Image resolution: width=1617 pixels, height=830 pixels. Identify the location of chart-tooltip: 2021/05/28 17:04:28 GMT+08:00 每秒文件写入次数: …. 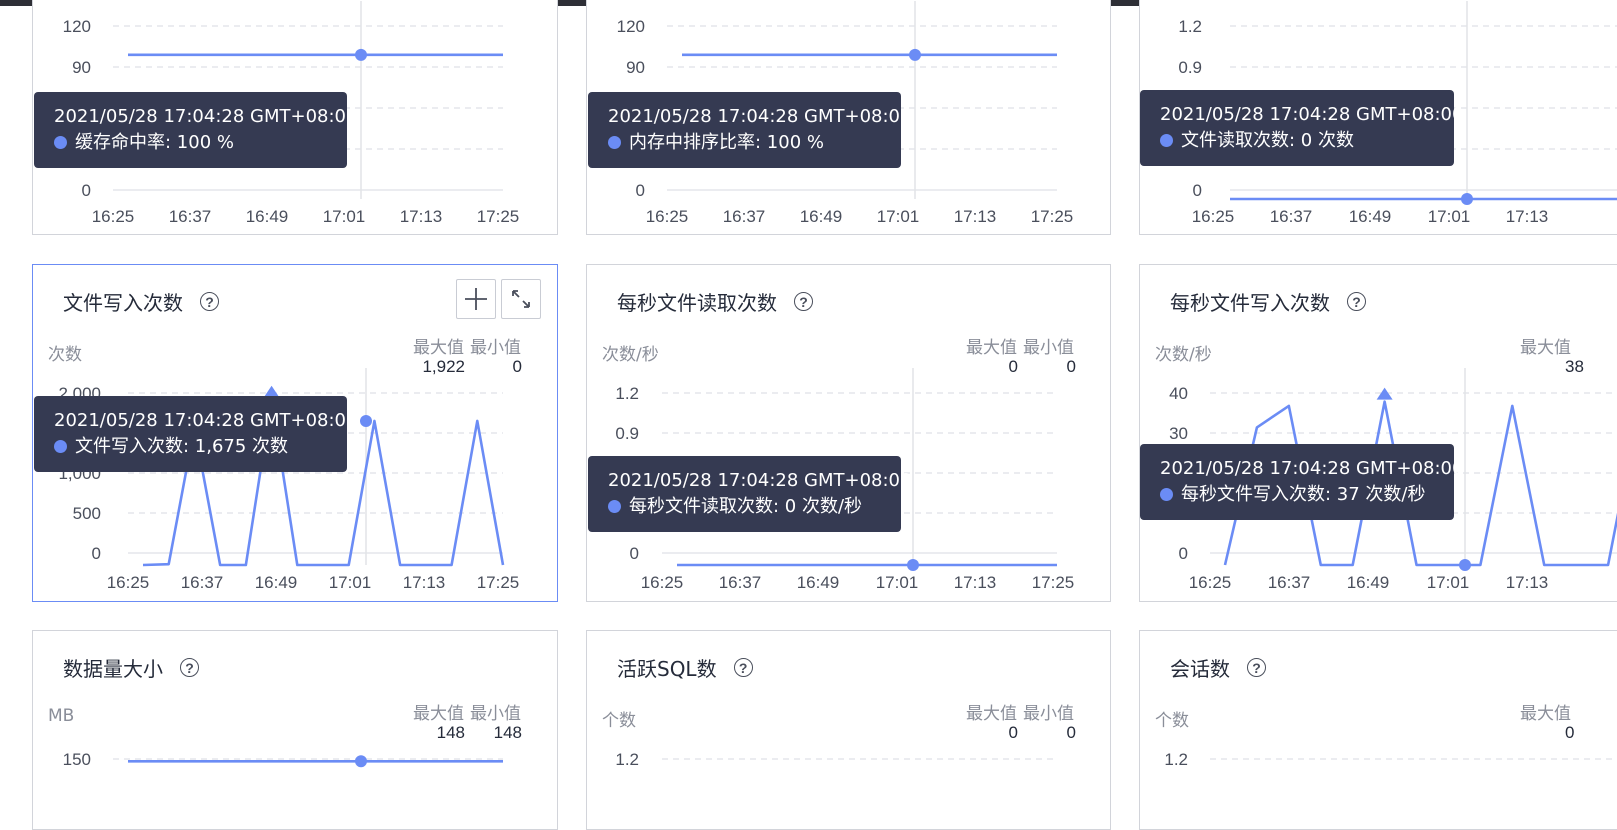
(1302, 482).